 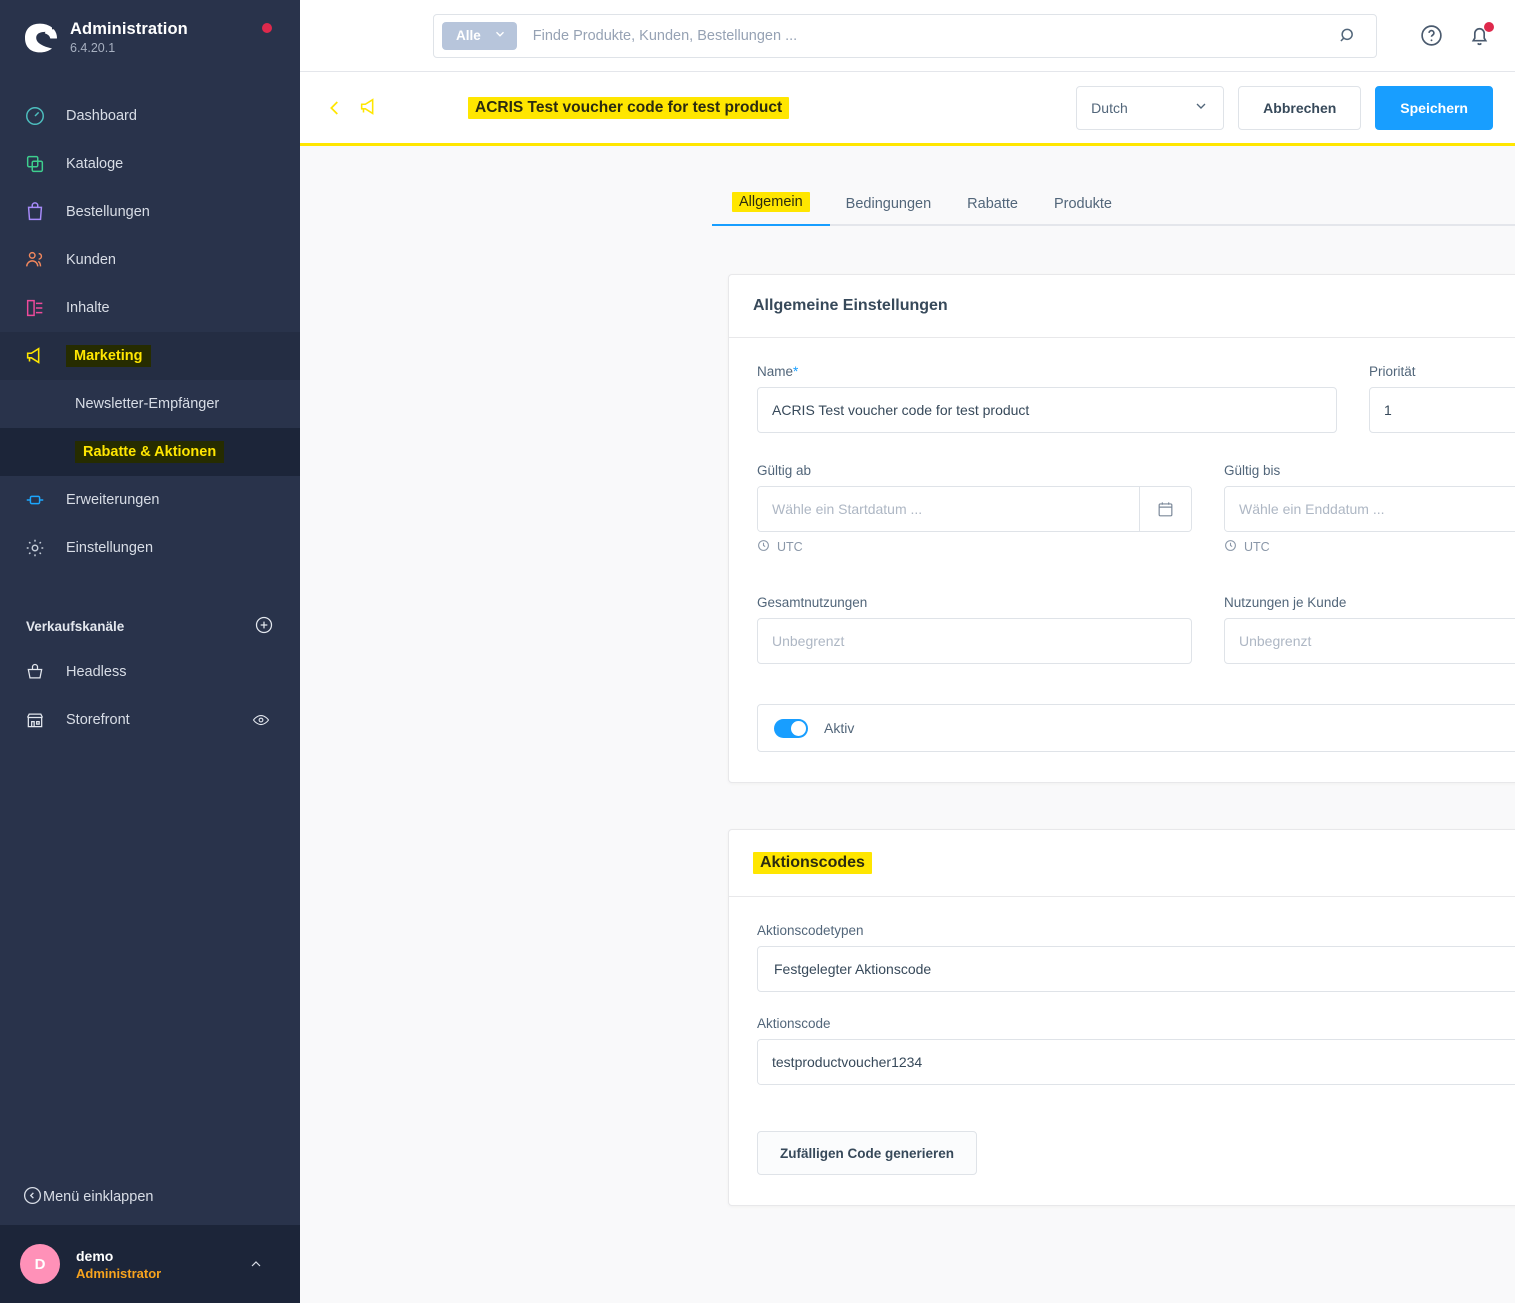 I want to click on sidebar-item-label: Kunden, so click(x=91, y=260).